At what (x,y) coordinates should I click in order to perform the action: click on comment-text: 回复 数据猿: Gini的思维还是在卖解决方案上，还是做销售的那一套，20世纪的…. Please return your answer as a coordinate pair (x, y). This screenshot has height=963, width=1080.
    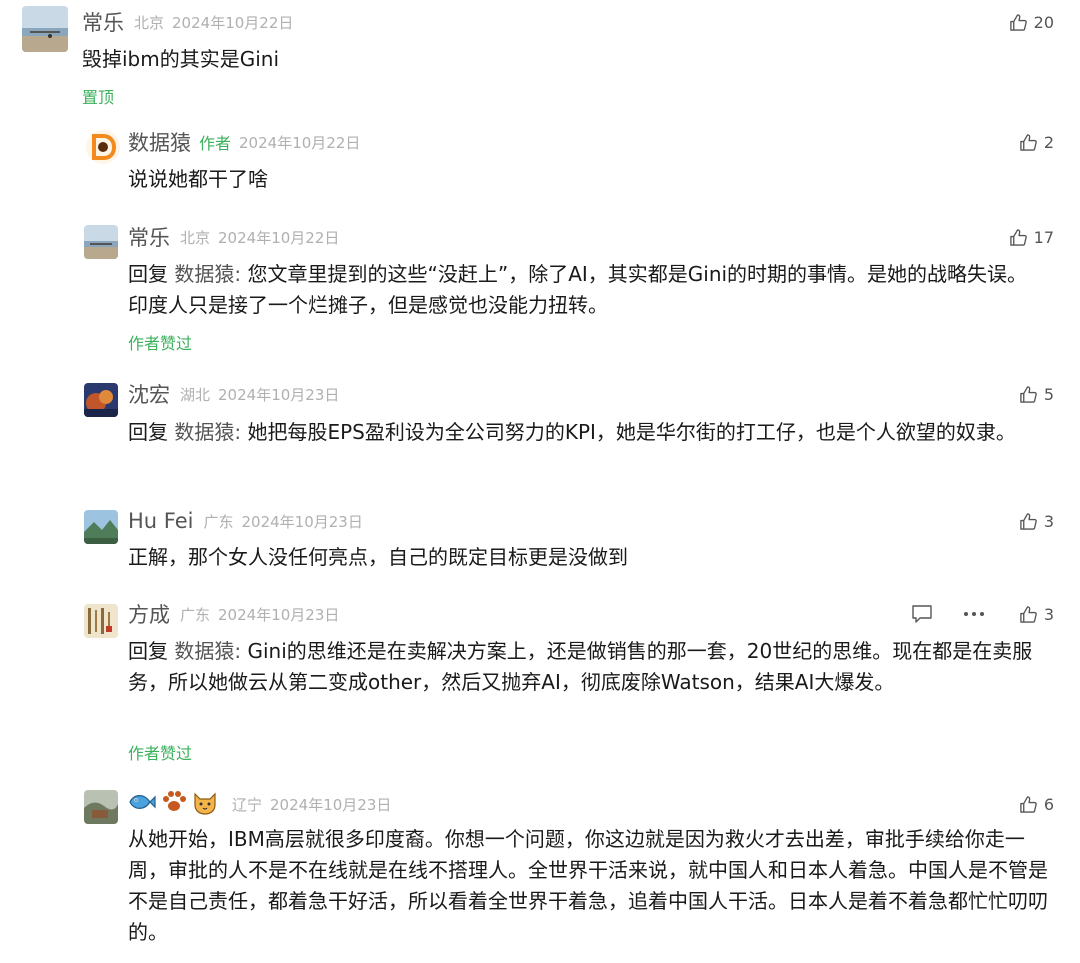
    Looking at the image, I should click on (590, 667).